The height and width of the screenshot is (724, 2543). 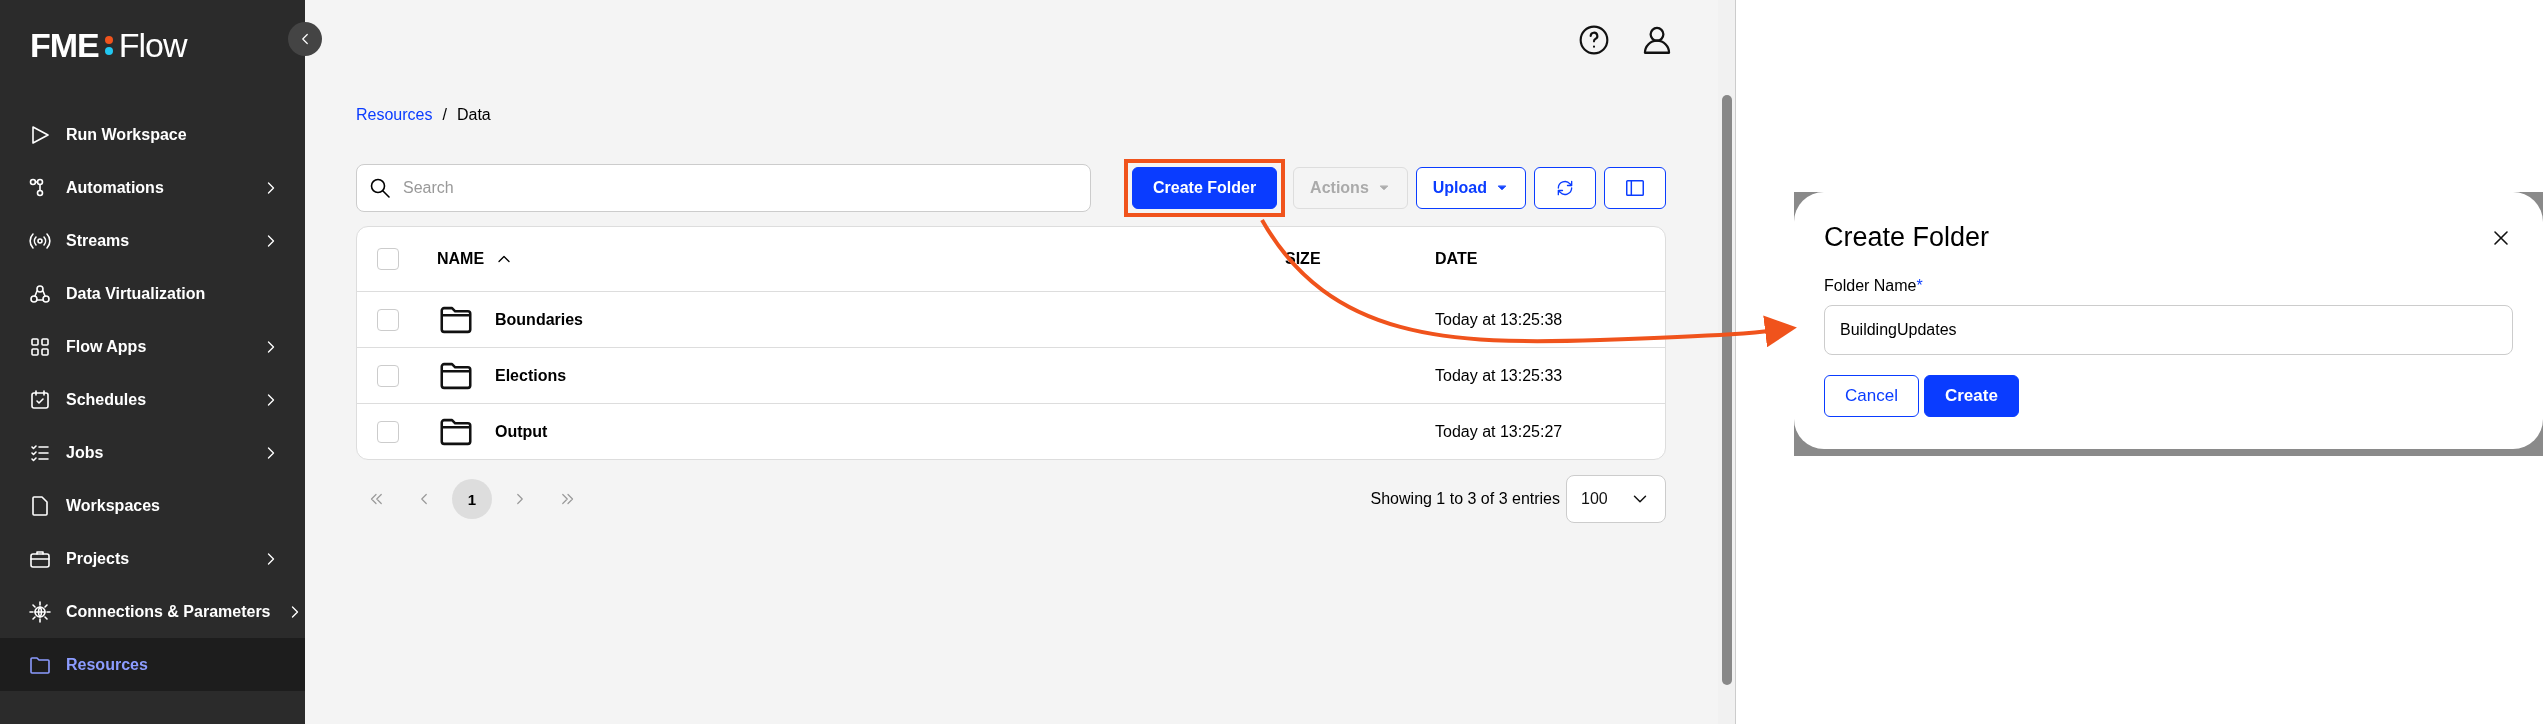 I want to click on nav-item: Automations, so click(x=152, y=187).